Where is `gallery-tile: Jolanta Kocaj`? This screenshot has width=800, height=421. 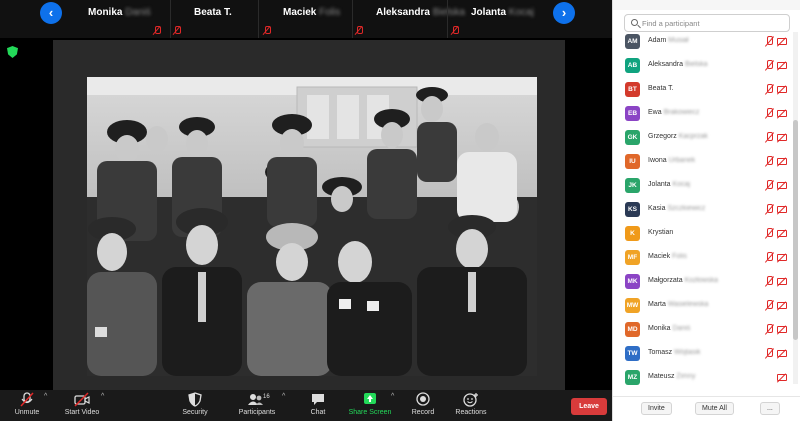 gallery-tile: Jolanta Kocaj is located at coordinates (501, 19).